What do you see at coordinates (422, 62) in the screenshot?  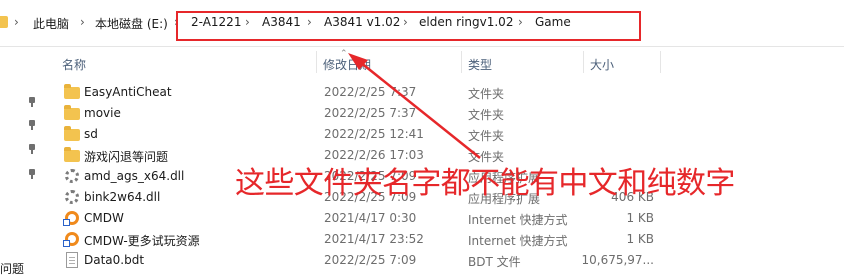 I see `column-headers: ⌃ 名称 修改日期 类型 大小` at bounding box center [422, 62].